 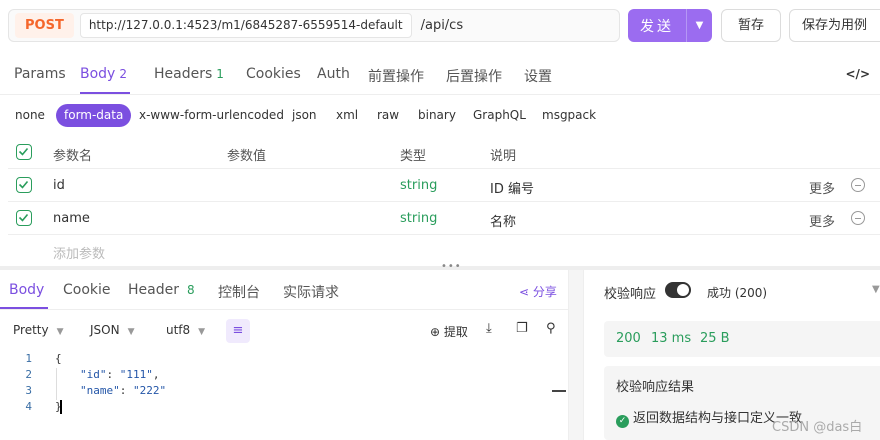 I want to click on send-label: 发送, so click(x=657, y=26).